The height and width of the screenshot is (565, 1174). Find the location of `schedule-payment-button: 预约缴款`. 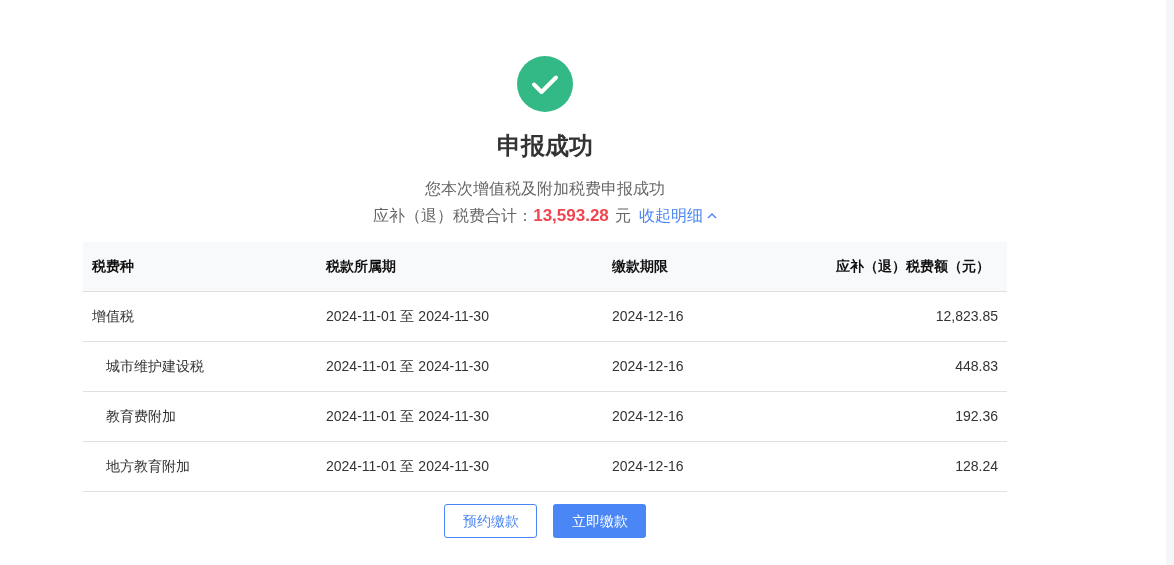

schedule-payment-button: 预约缴款 is located at coordinates (490, 521).